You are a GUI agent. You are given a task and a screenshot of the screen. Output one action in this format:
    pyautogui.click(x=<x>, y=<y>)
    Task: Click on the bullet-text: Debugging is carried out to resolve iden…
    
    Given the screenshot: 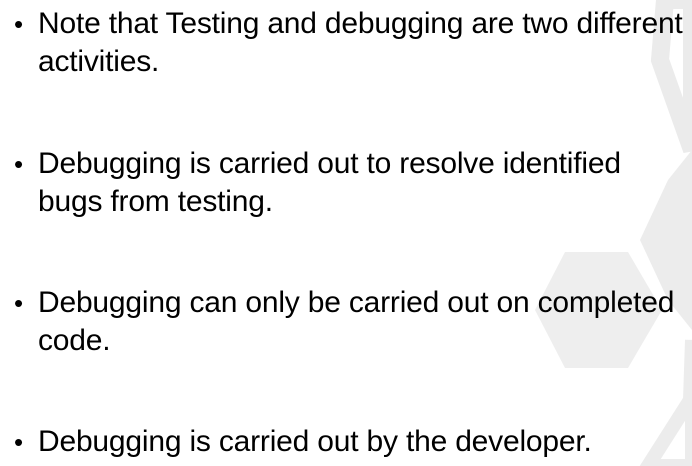 What is the action you would take?
    pyautogui.click(x=329, y=182)
    